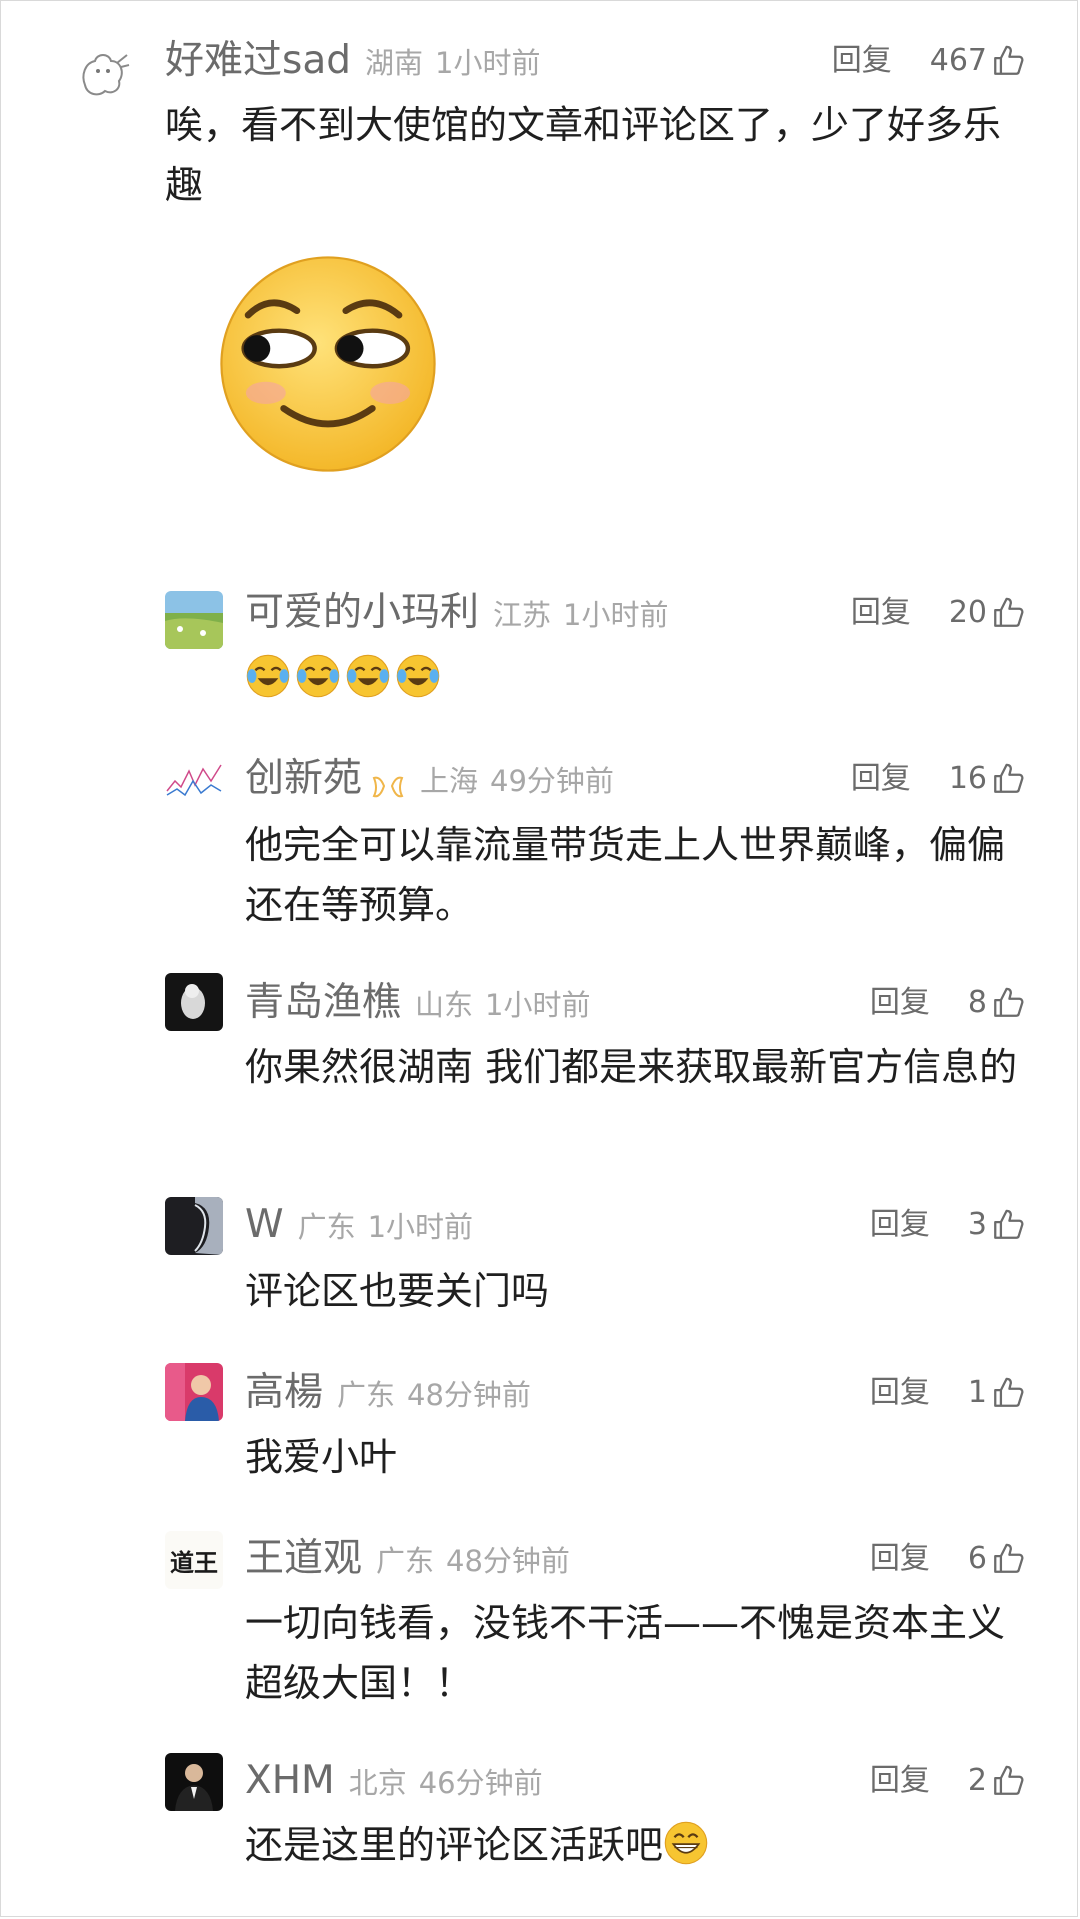 The width and height of the screenshot is (1080, 1919). I want to click on comment-meta: W 广东 1小时前, so click(359, 1225).